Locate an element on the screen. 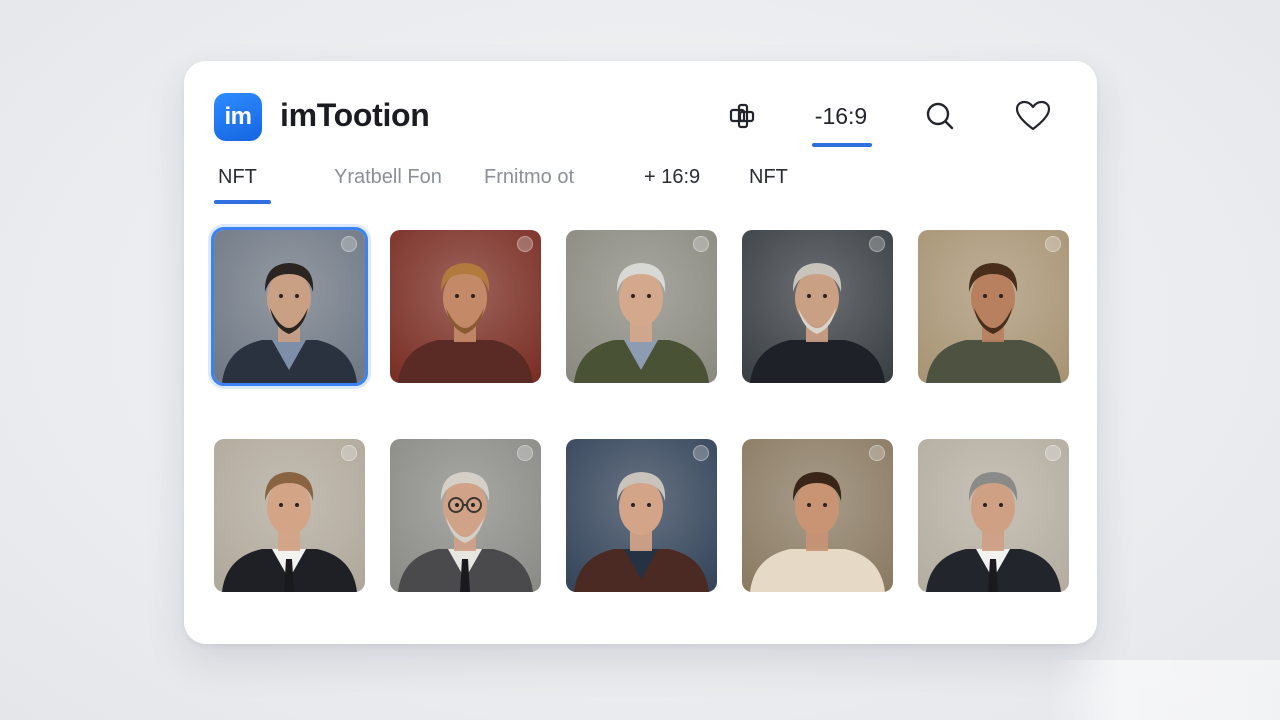  app-logo: im is located at coordinates (238, 117).